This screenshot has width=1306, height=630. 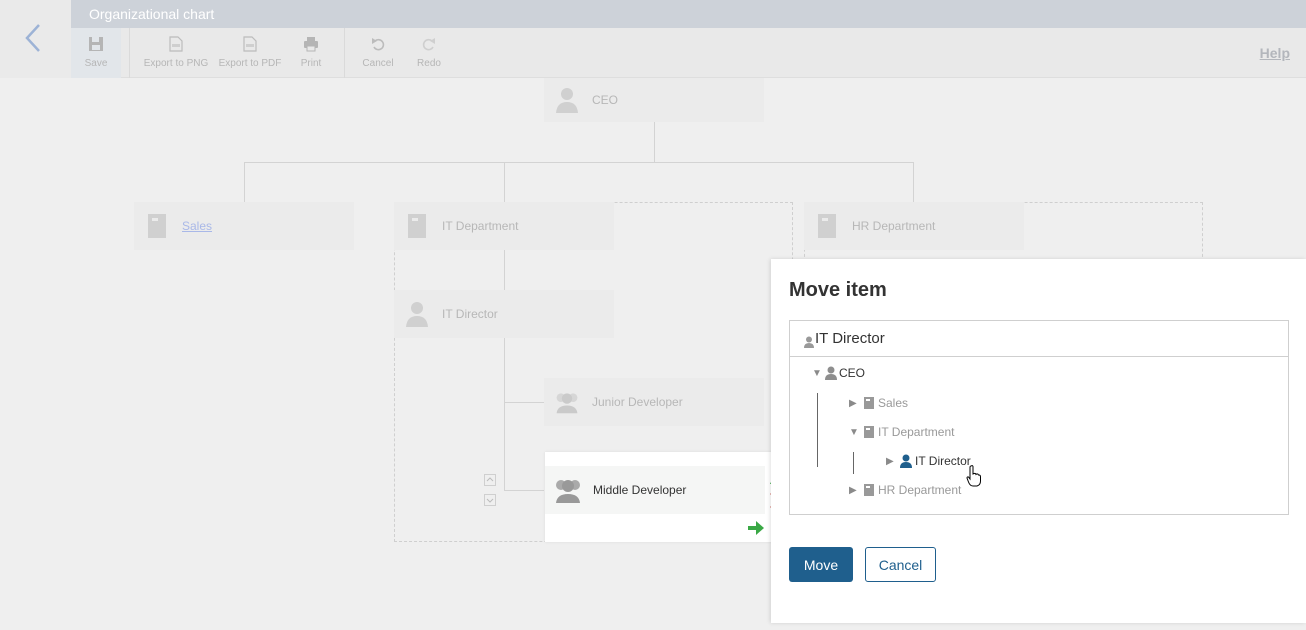 What do you see at coordinates (490, 480) in the screenshot?
I see `scroll-up-icon` at bounding box center [490, 480].